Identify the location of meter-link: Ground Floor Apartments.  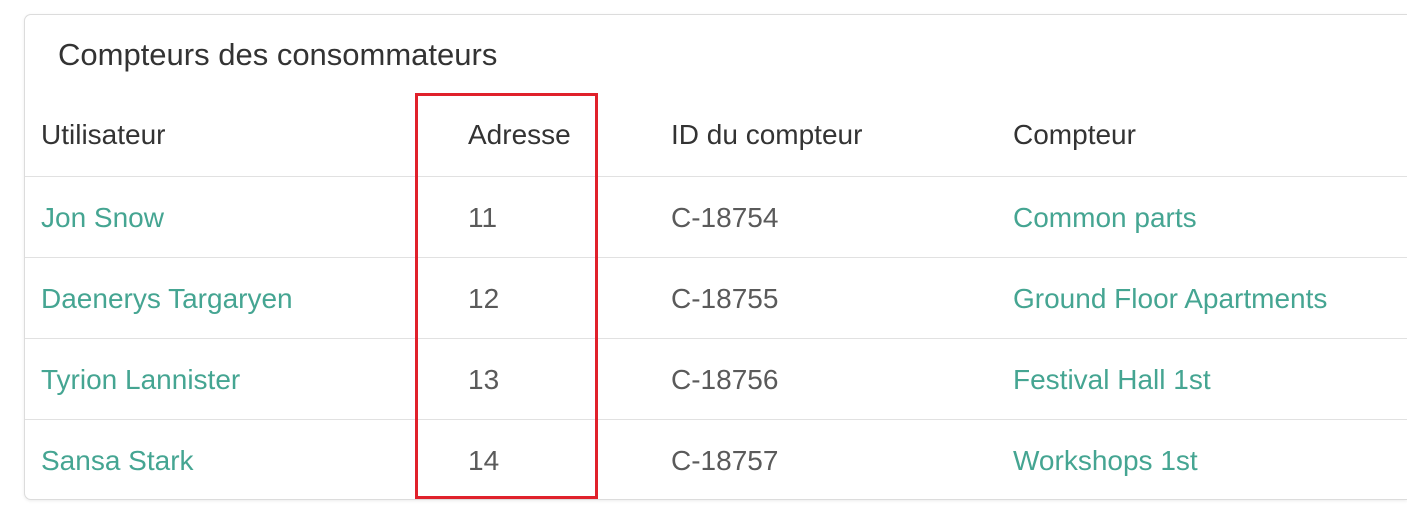
(1170, 298).